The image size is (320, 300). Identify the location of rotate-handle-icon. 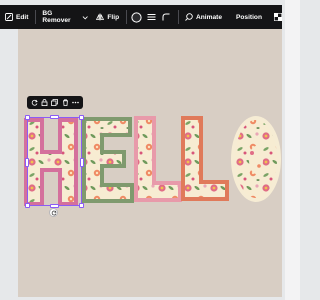
(54, 212).